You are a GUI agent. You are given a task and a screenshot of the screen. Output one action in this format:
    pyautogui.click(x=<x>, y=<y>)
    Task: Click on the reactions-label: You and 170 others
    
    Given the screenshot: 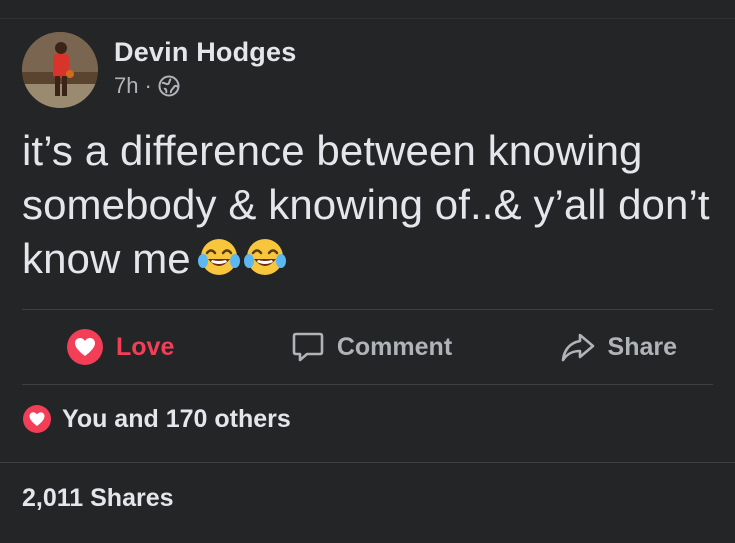 What is the action you would take?
    pyautogui.click(x=176, y=418)
    